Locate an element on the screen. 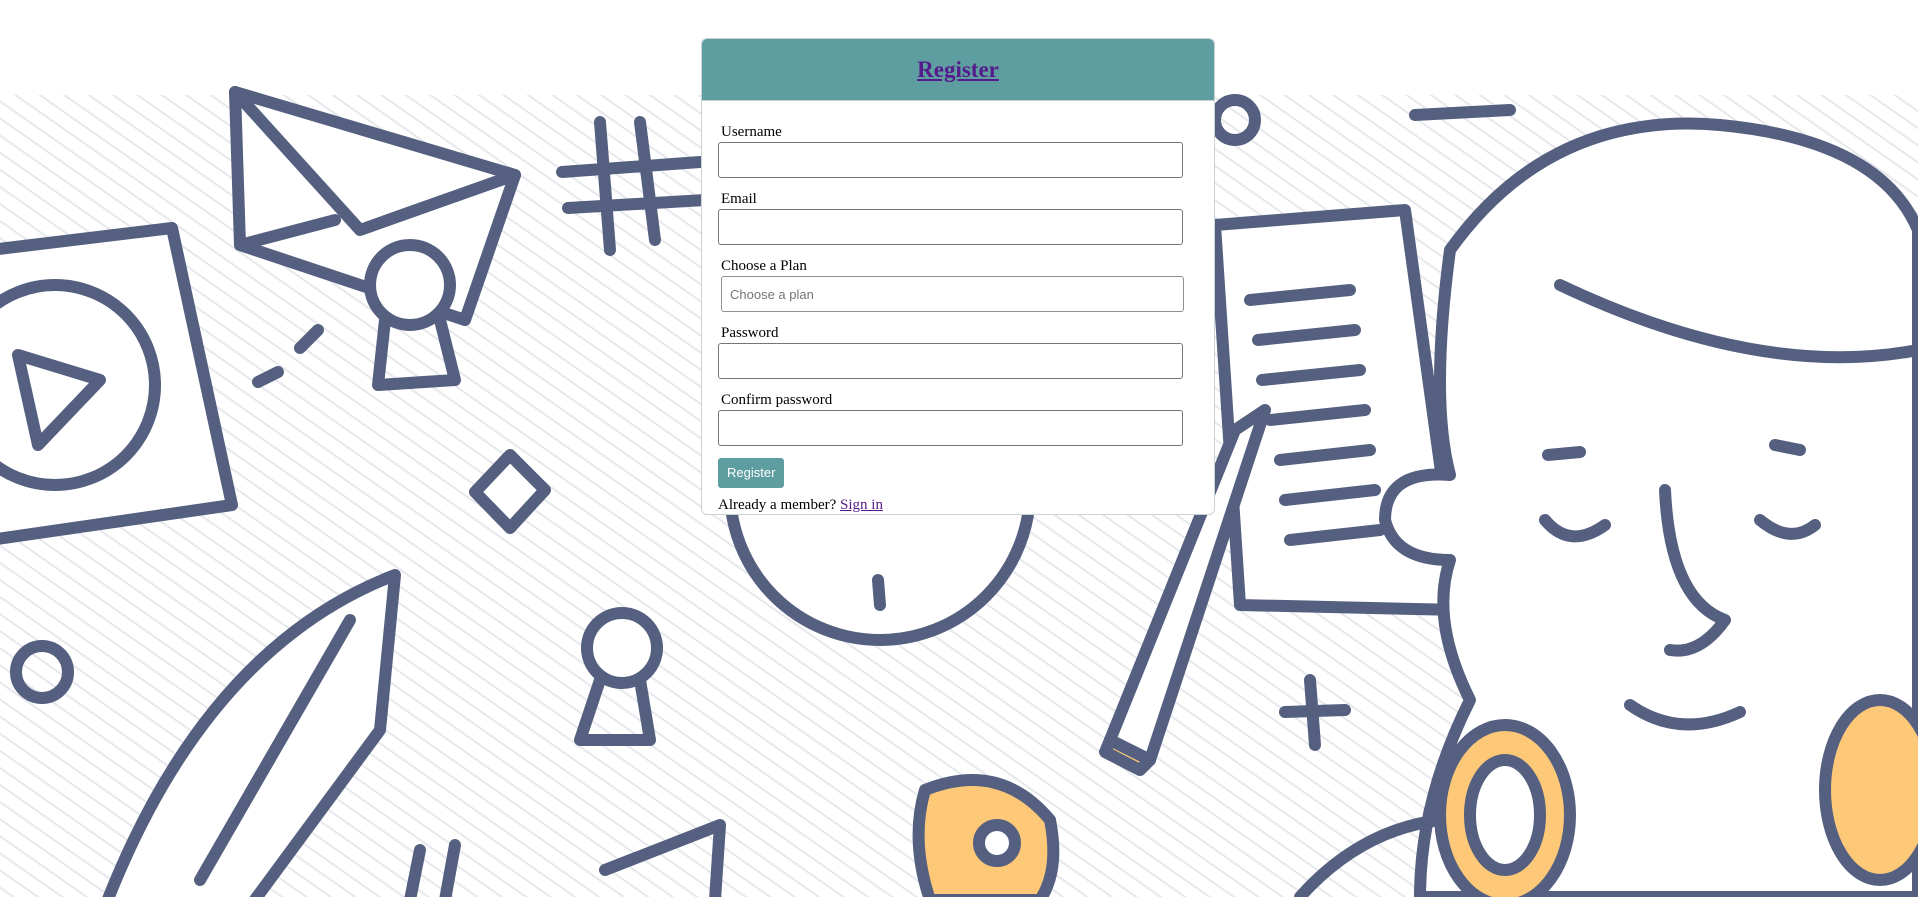 The height and width of the screenshot is (897, 1918). sign-in-link: Sign in is located at coordinates (861, 505).